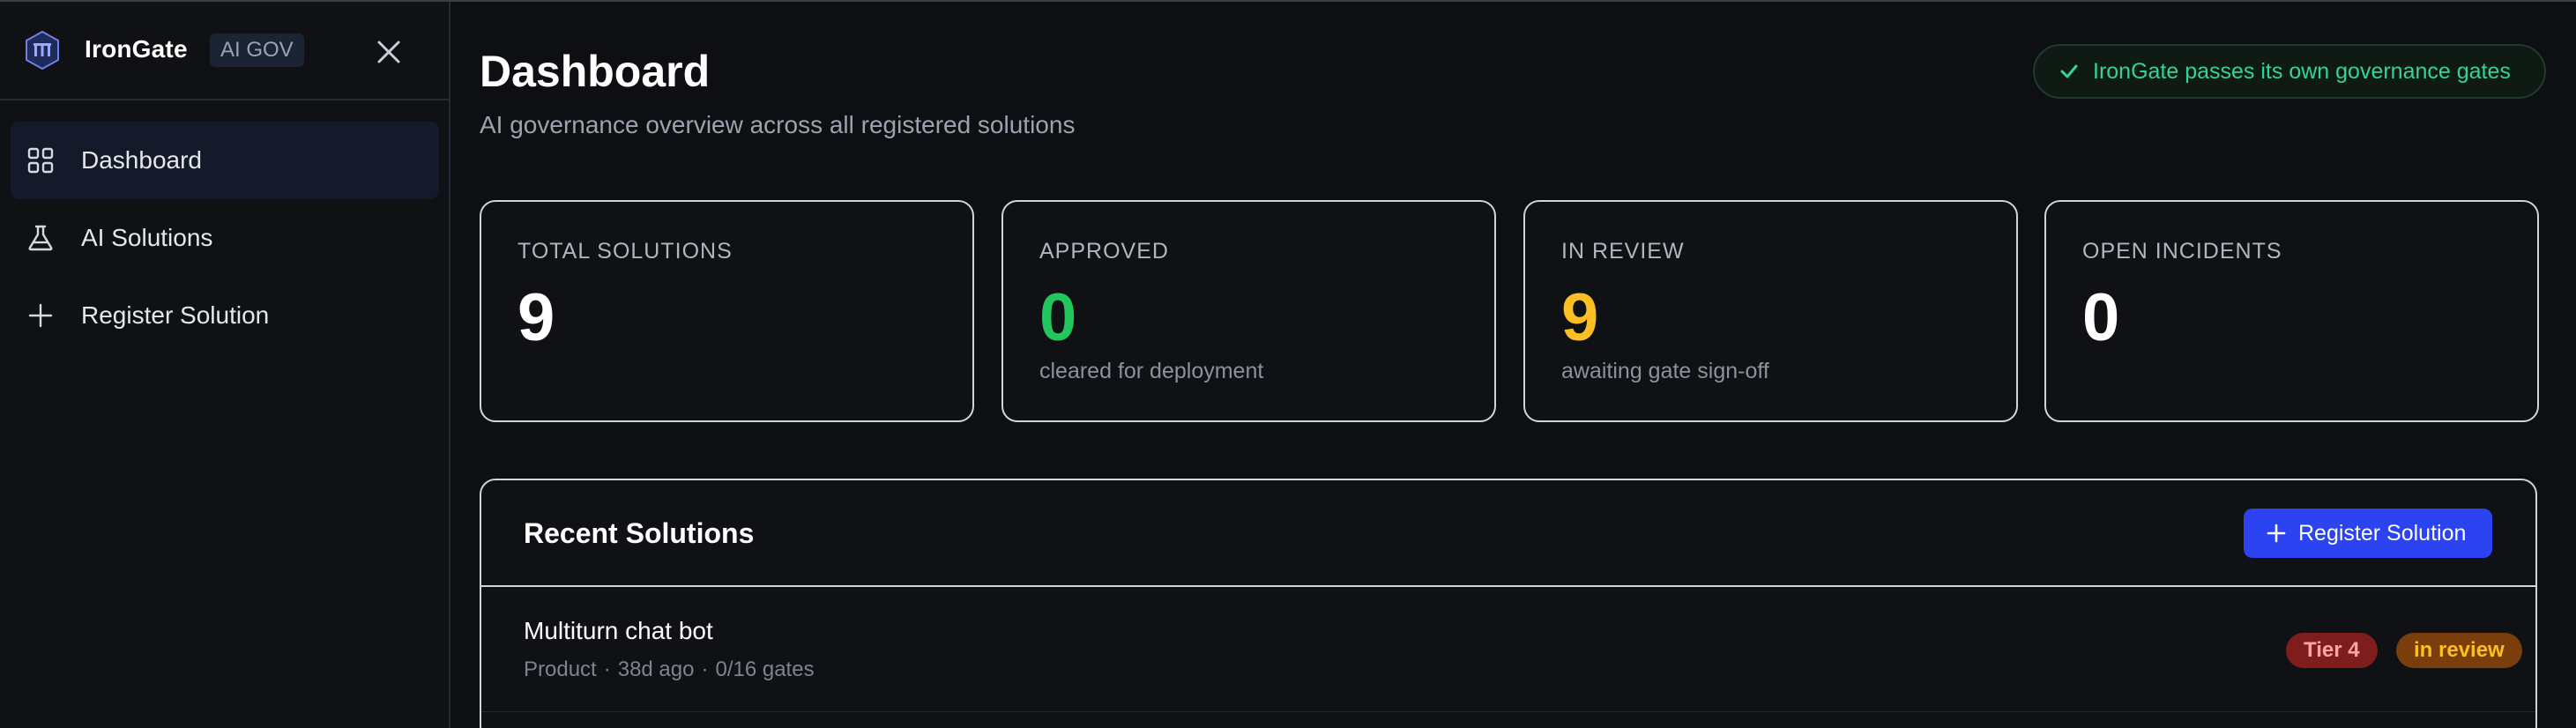 This screenshot has height=728, width=2576. I want to click on page-title: Dashboard, so click(596, 71).